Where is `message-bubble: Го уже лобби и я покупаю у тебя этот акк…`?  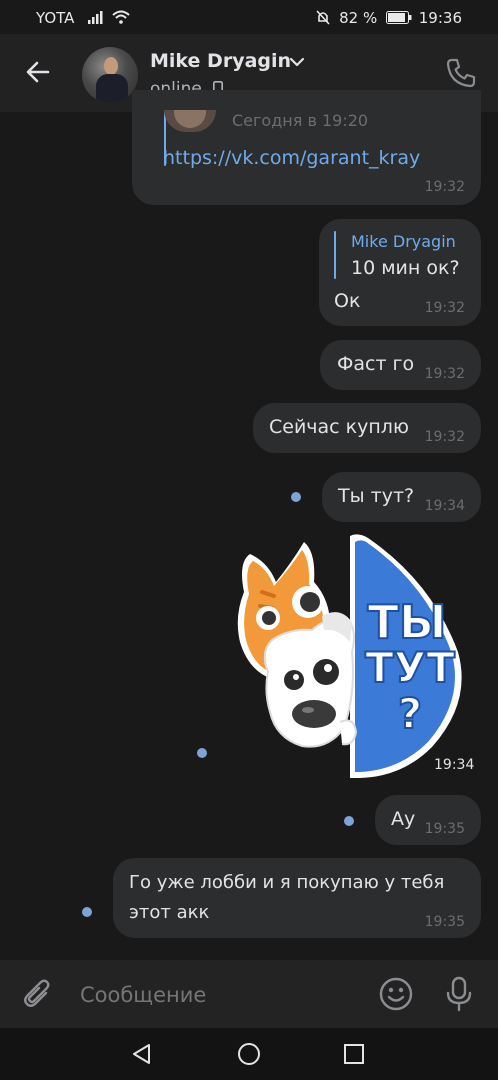
message-bubble: Го уже лобби и я покупаю у тебя этот акк… is located at coordinates (297, 898).